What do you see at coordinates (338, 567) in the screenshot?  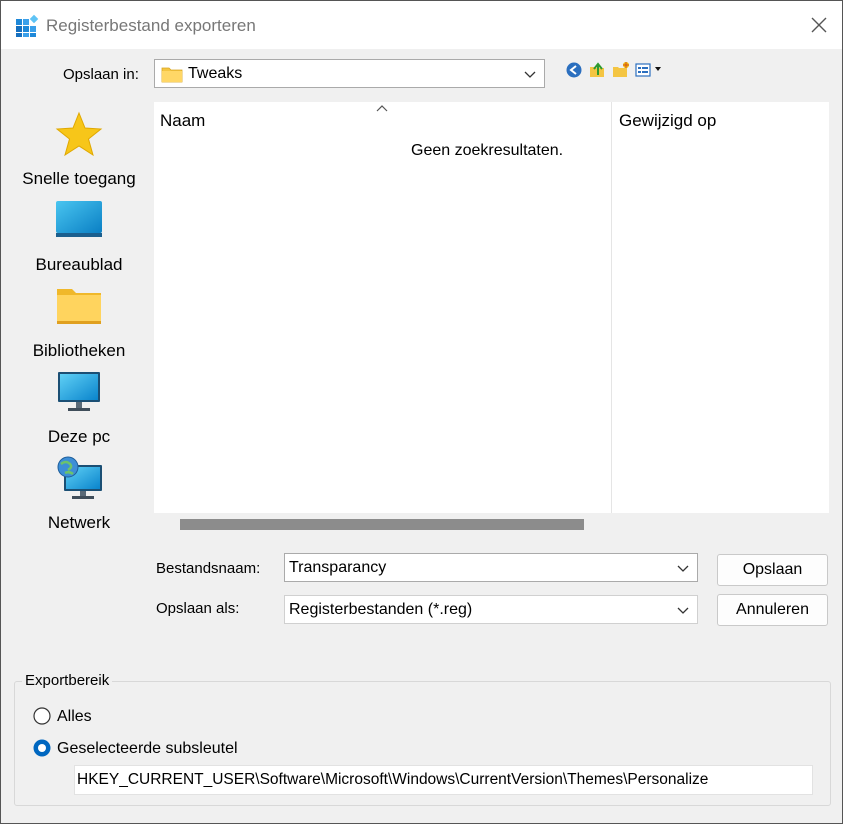 I see `filename-value: Transparancy` at bounding box center [338, 567].